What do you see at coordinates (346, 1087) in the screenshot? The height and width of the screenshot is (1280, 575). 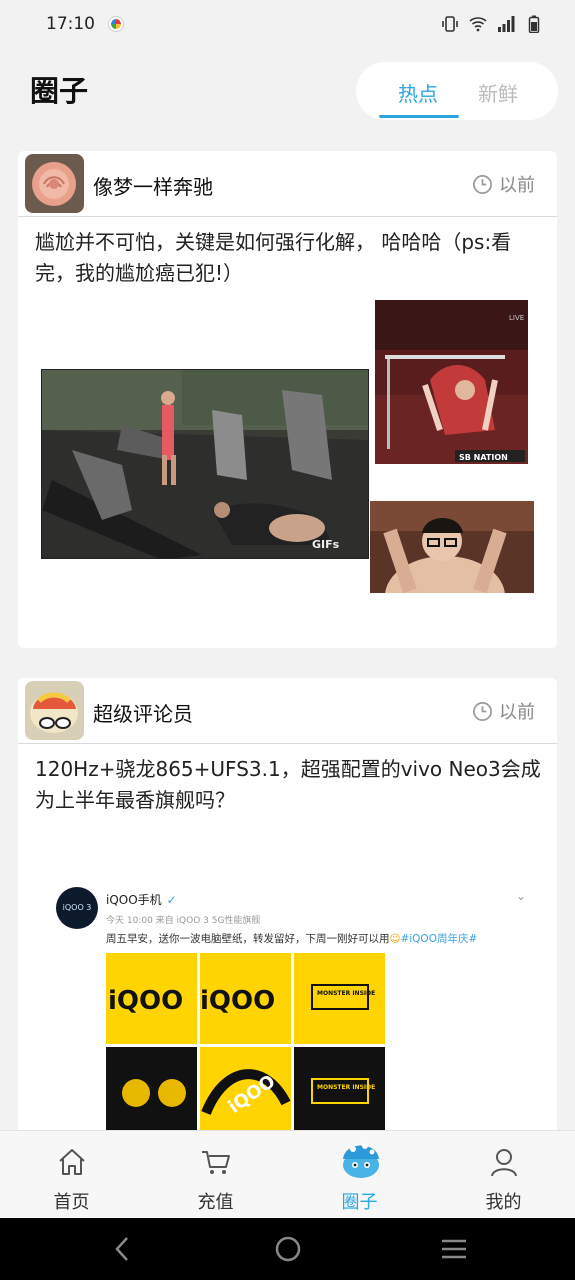 I see `tile-text-2: MONSTER INSIDE` at bounding box center [346, 1087].